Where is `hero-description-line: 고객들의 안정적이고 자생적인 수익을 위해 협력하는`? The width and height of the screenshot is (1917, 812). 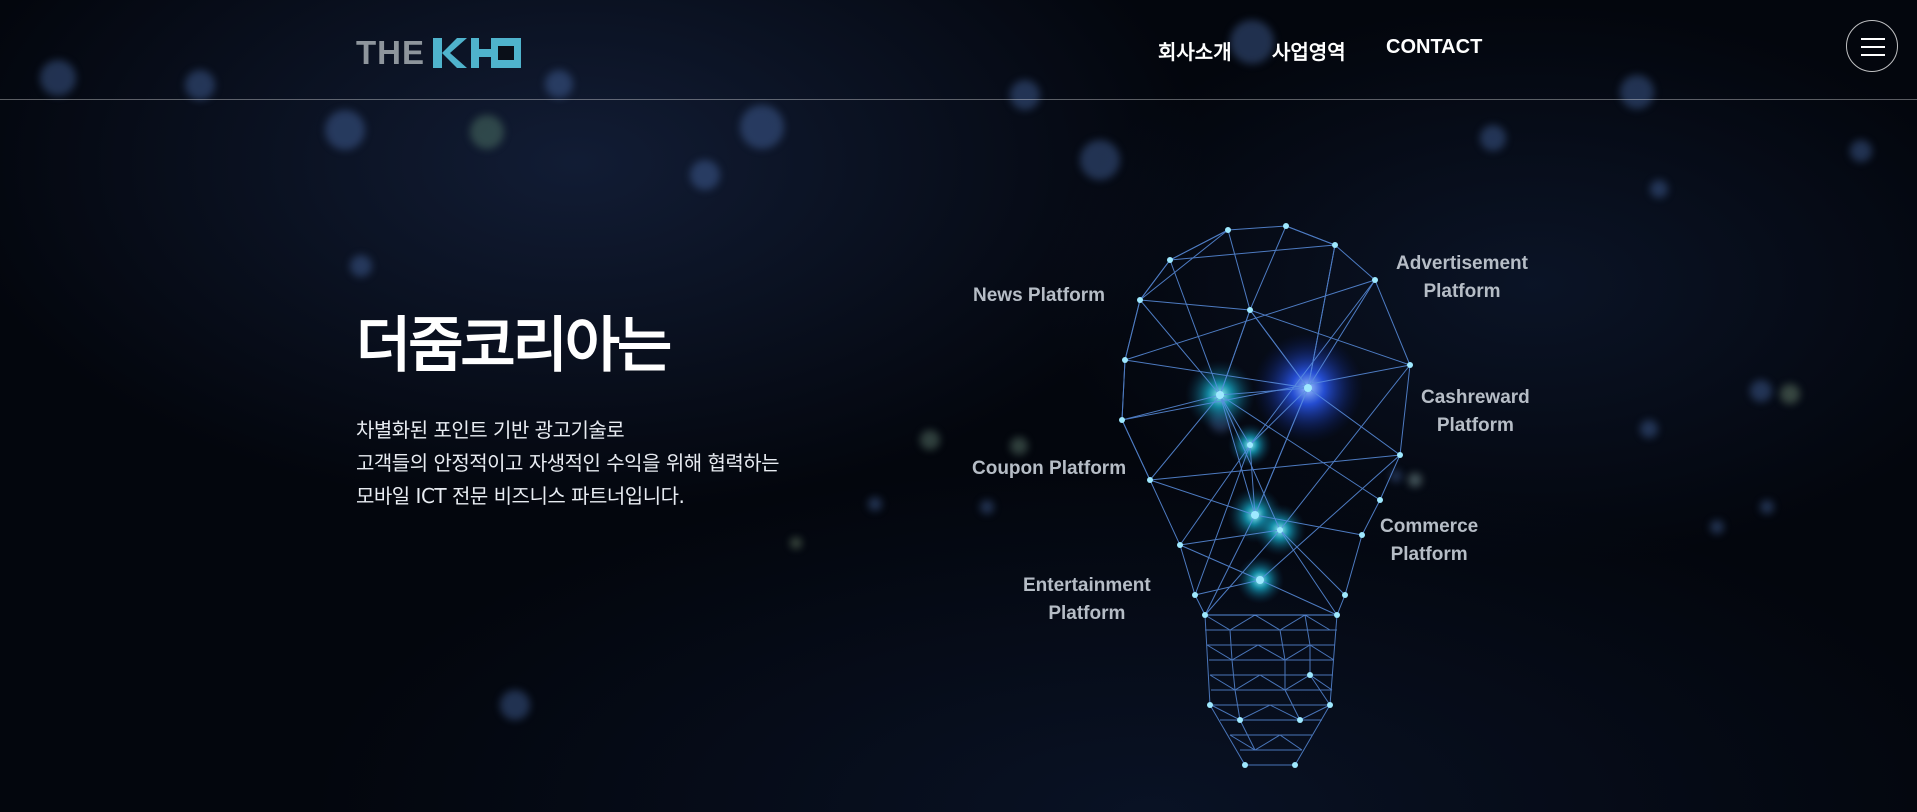
hero-description-line: 고객들의 안정적이고 자생적인 수익을 위해 협력하는 is located at coordinates (568, 463).